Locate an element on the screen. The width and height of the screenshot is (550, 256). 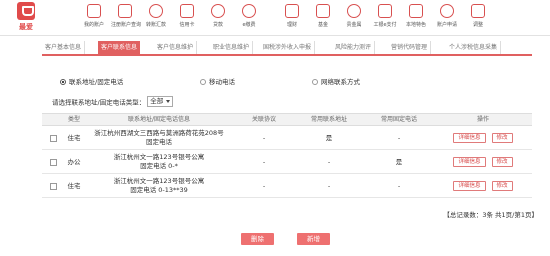
header-common-address: 常用联系地址 is located at coordinates (328, 119).